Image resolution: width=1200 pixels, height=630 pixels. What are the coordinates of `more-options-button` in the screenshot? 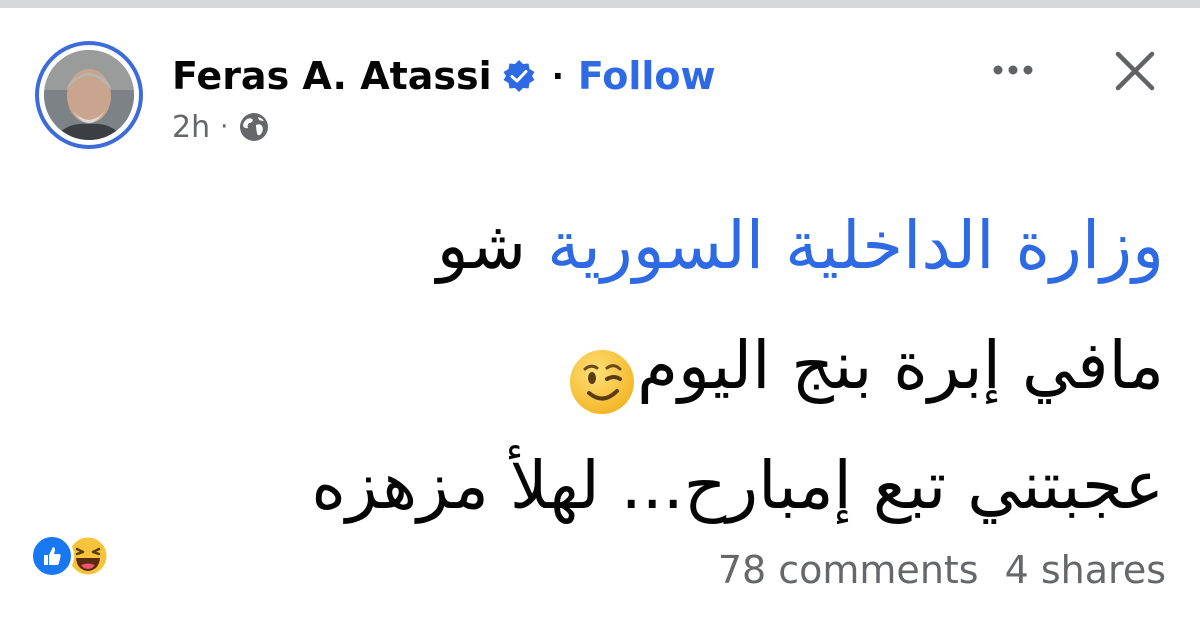 It's located at (1013, 70).